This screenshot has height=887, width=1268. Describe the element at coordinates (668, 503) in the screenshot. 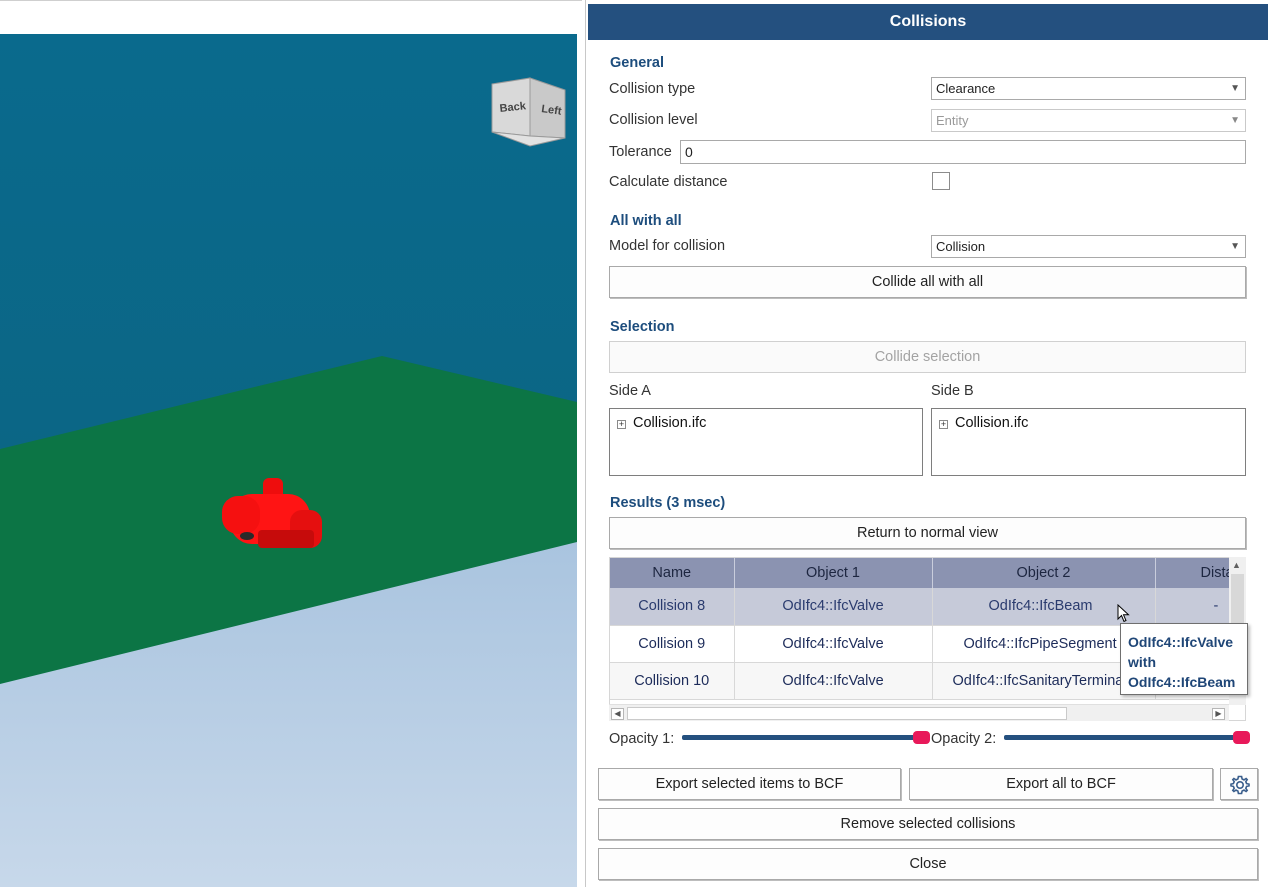

I see `results-section-title: Results (3 msec)` at that location.